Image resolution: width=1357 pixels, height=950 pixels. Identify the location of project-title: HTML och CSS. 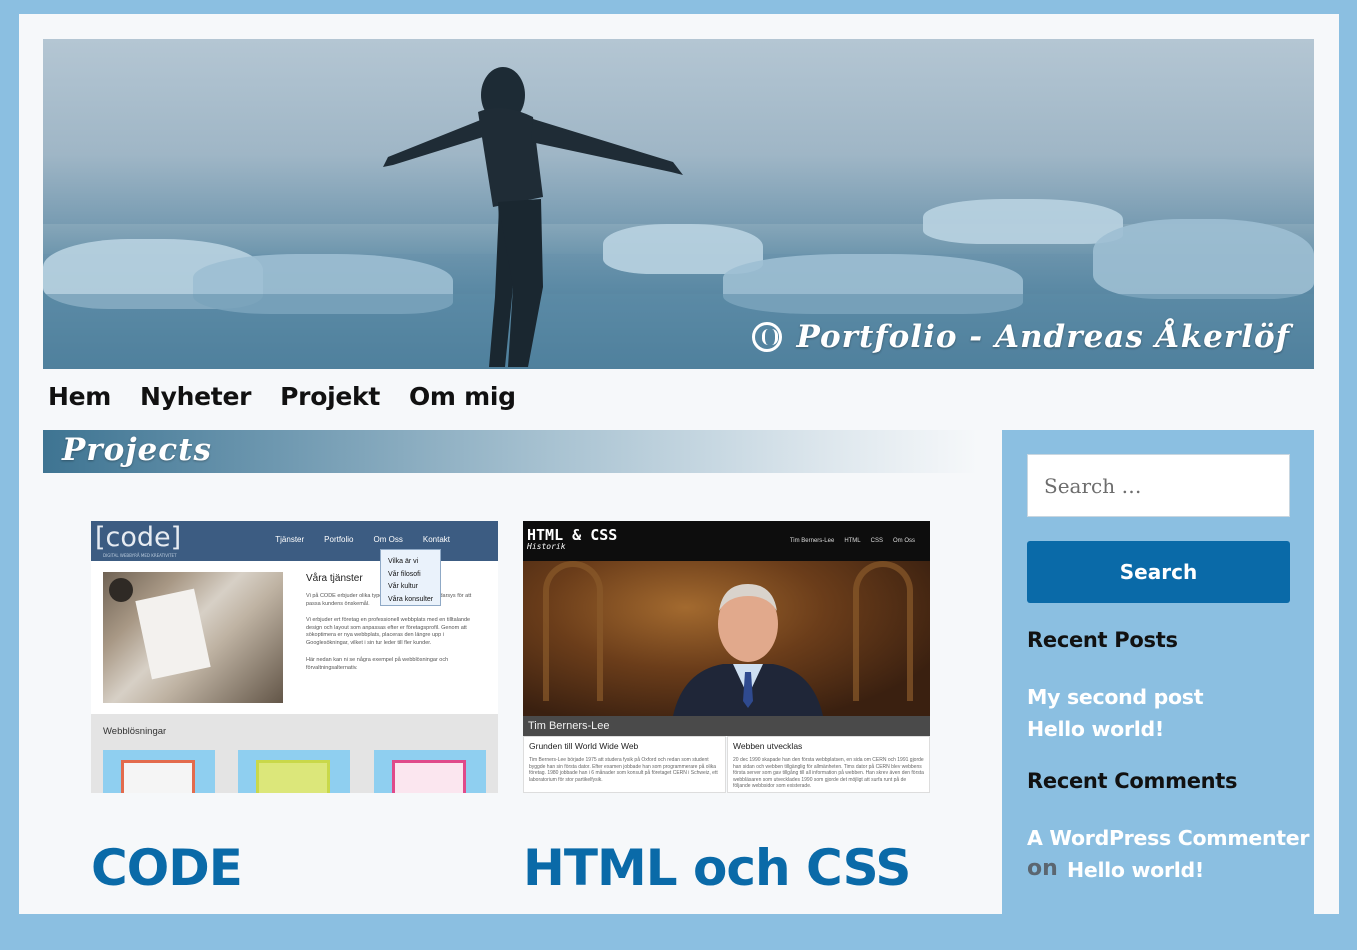
(717, 868).